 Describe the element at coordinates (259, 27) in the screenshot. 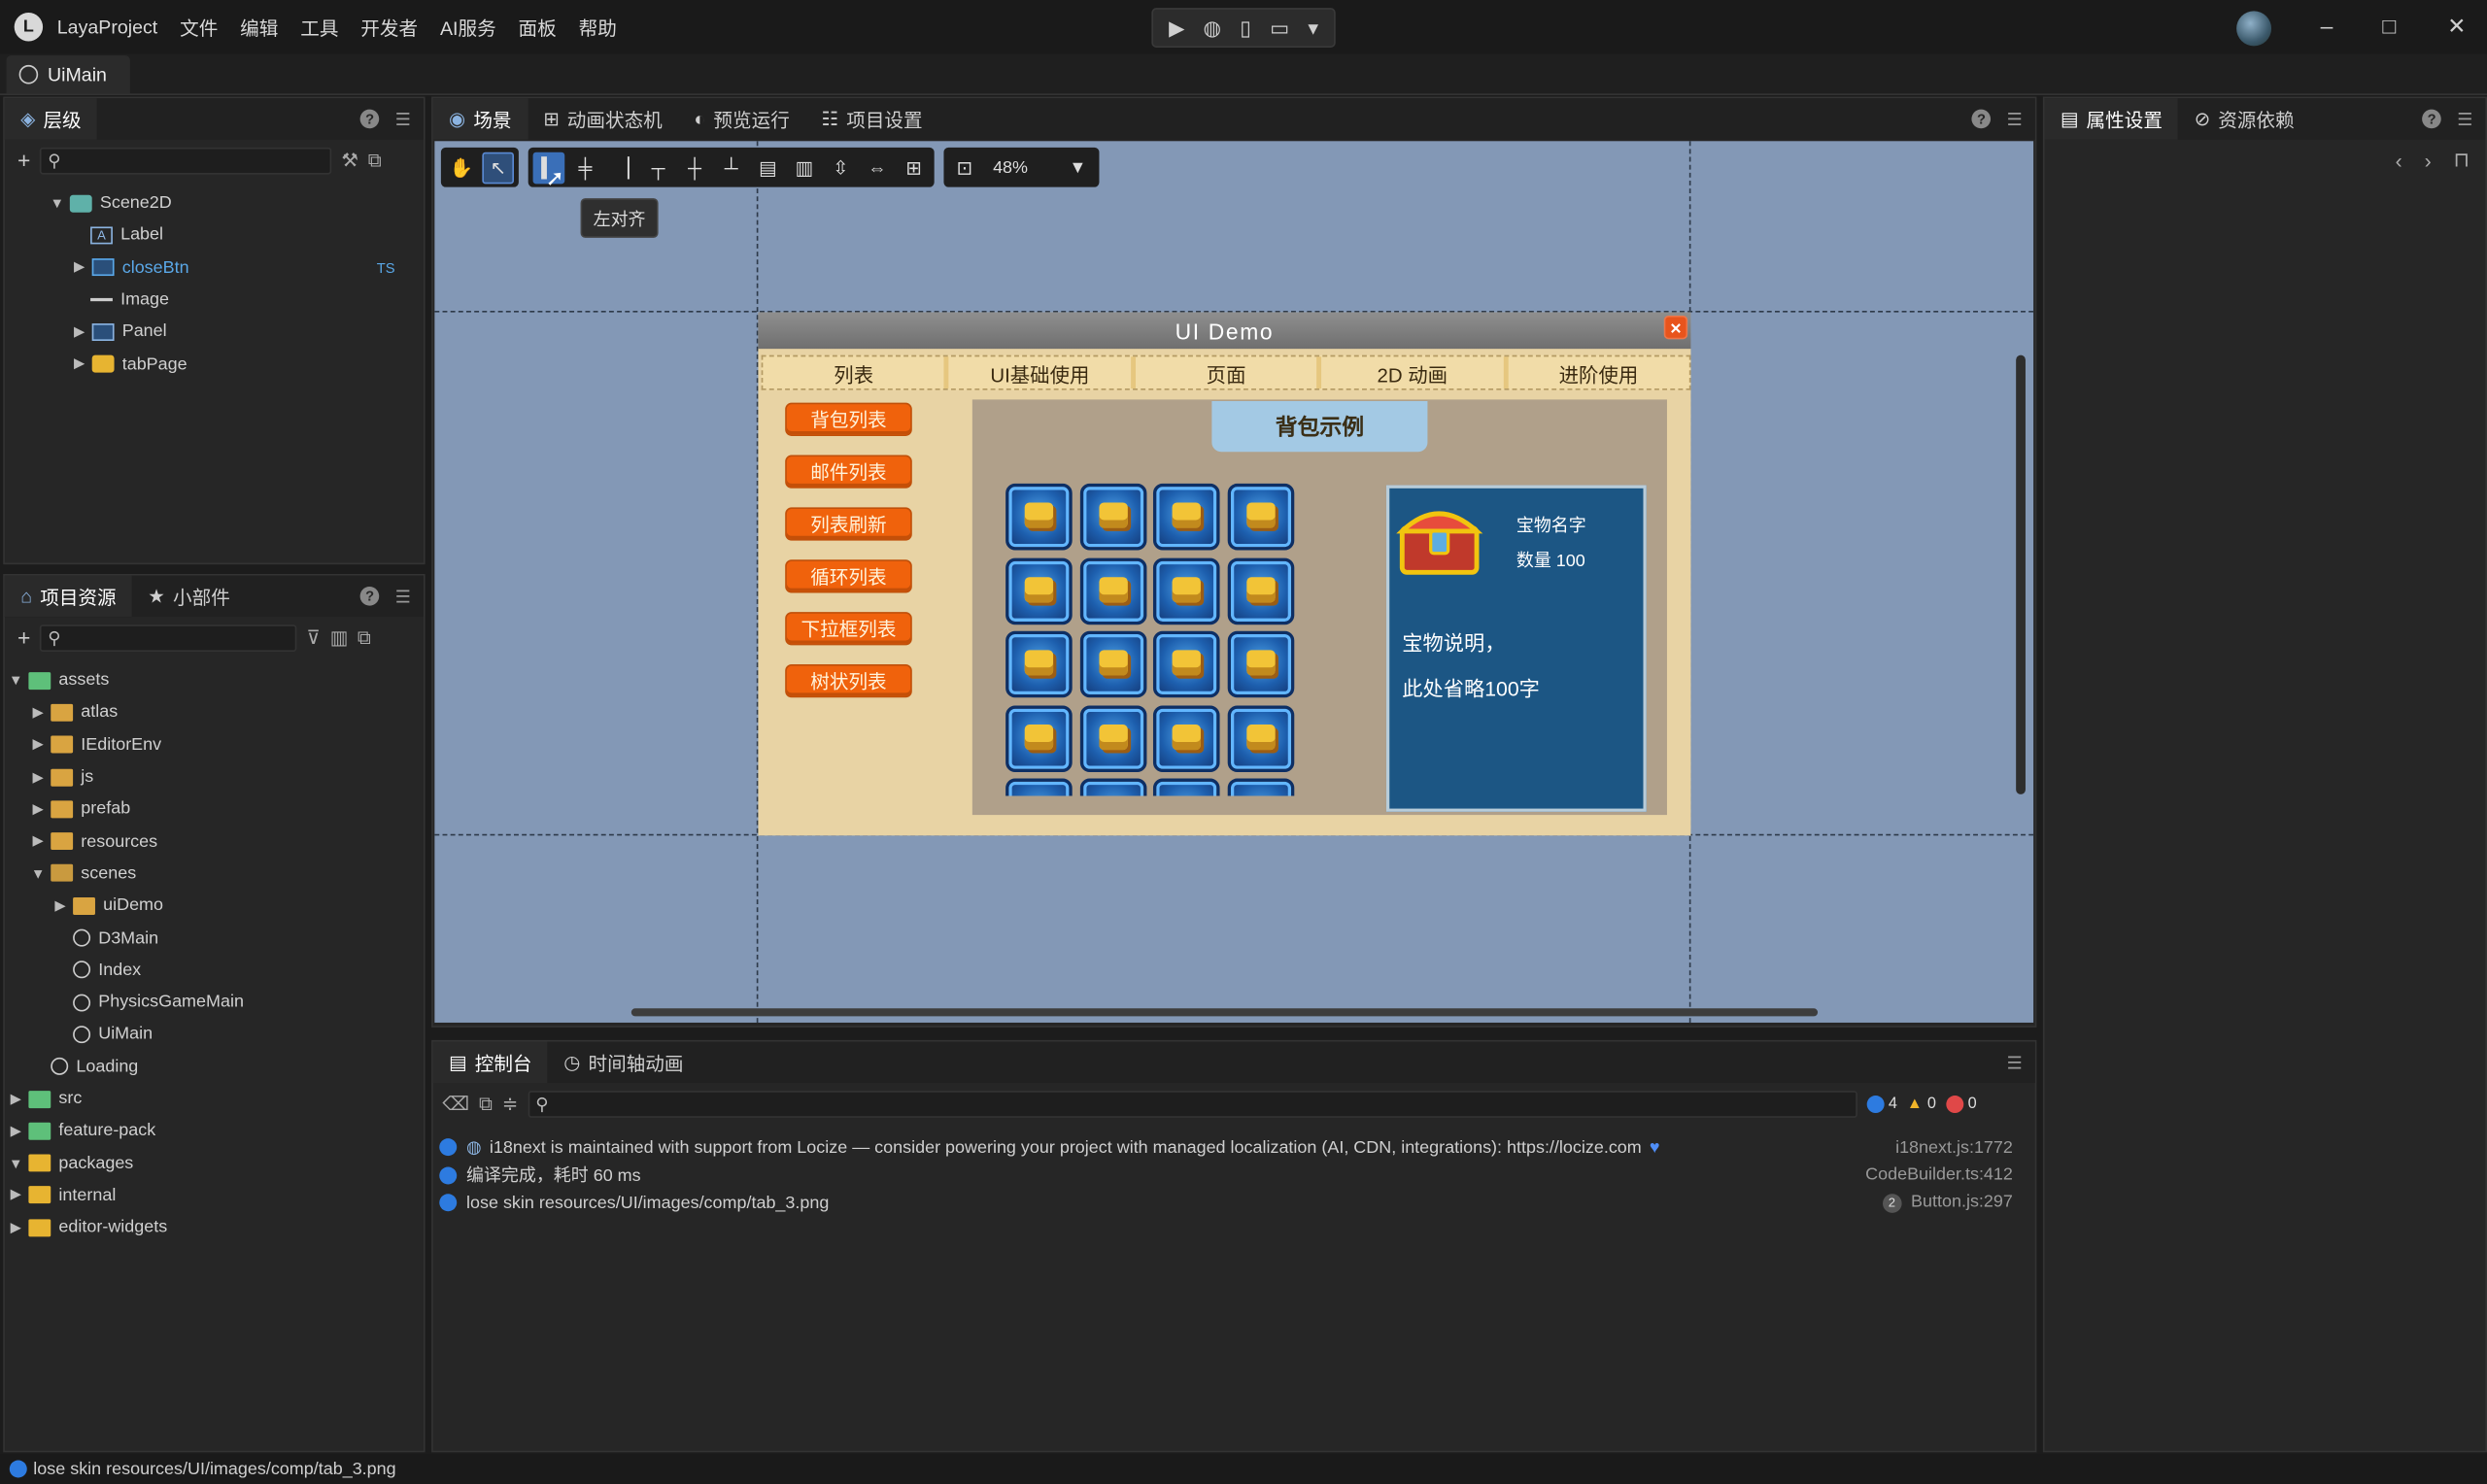

I see `menu-edit: 编辑` at that location.